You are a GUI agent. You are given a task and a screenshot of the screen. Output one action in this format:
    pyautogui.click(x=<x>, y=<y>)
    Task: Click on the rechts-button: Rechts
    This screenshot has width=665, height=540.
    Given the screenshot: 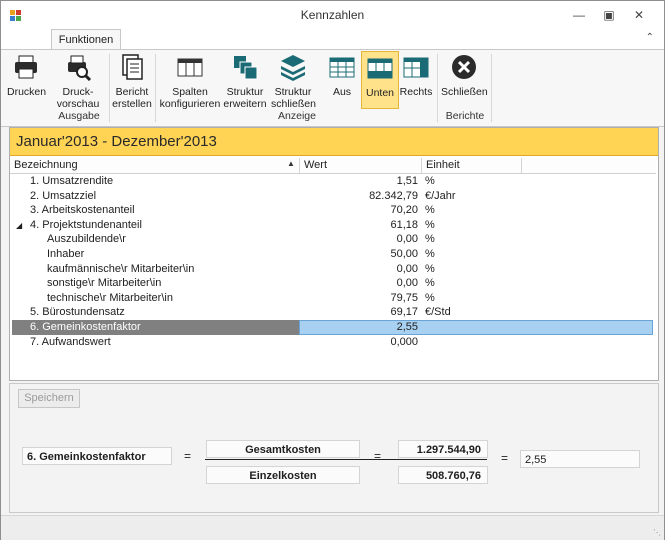 What is the action you would take?
    pyautogui.click(x=416, y=75)
    